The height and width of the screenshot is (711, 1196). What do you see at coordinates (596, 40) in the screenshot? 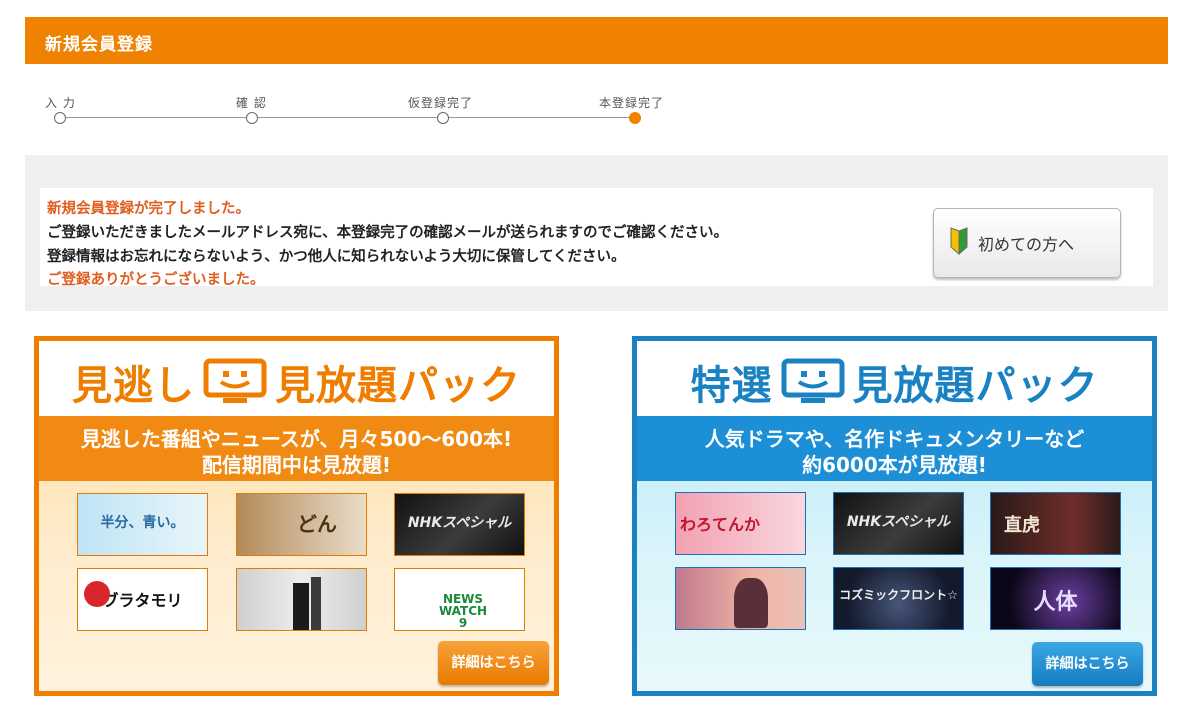
I see `registration-header: 新規会員登録` at bounding box center [596, 40].